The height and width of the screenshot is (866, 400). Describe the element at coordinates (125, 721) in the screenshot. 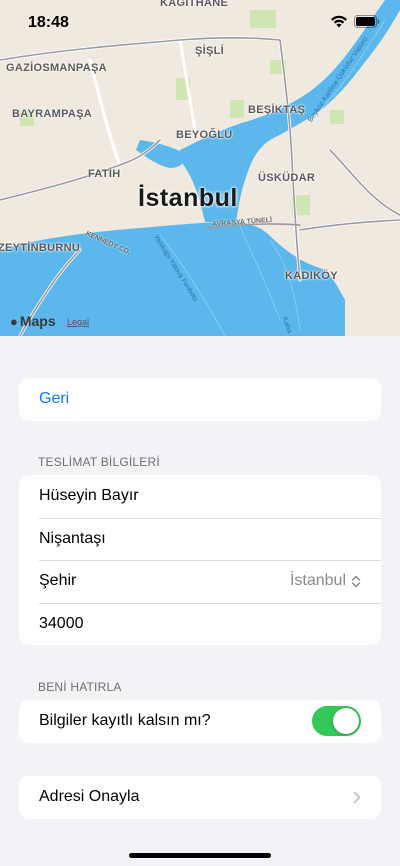

I see `remember-label: Bilgiler kayıtlı kalsın mı?` at that location.